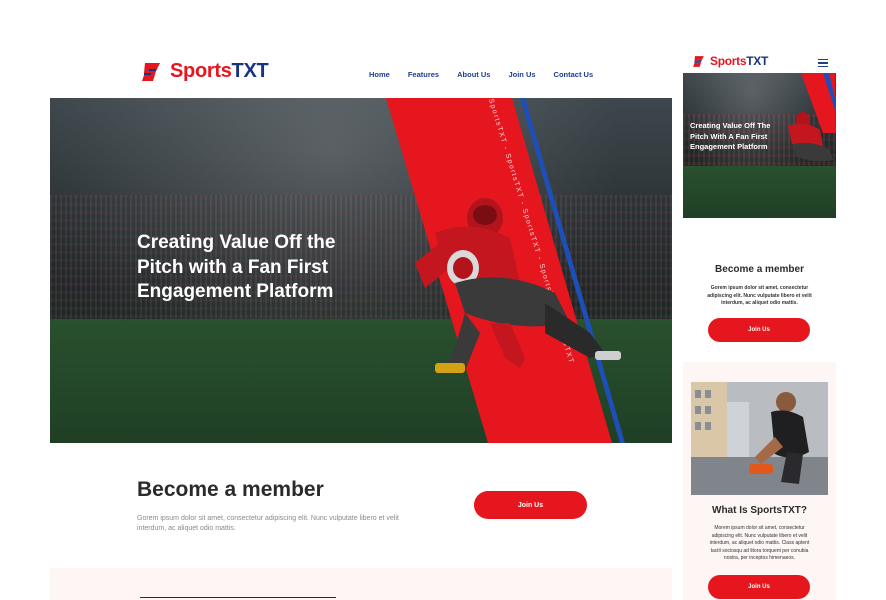 The width and height of the screenshot is (886, 600). I want to click on mobile-logo: SportsTXT, so click(730, 61).